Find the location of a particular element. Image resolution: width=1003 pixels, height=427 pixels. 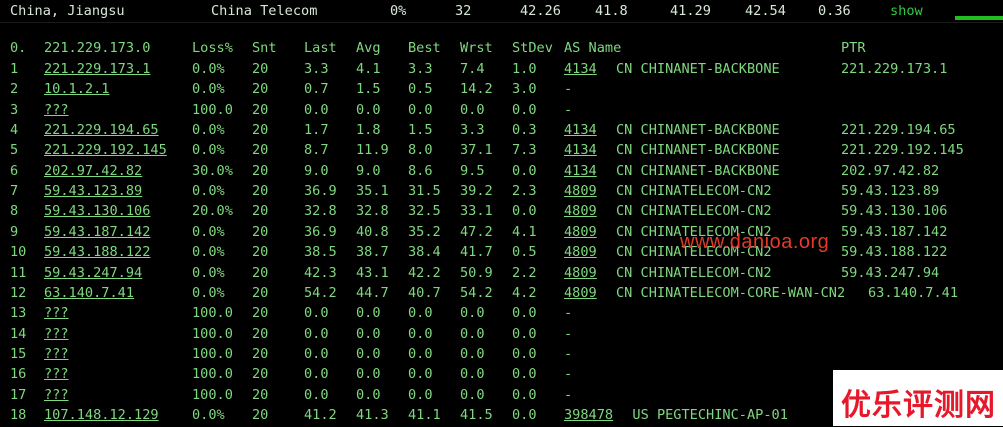

summary-avg: 41.8 is located at coordinates (611, 11).